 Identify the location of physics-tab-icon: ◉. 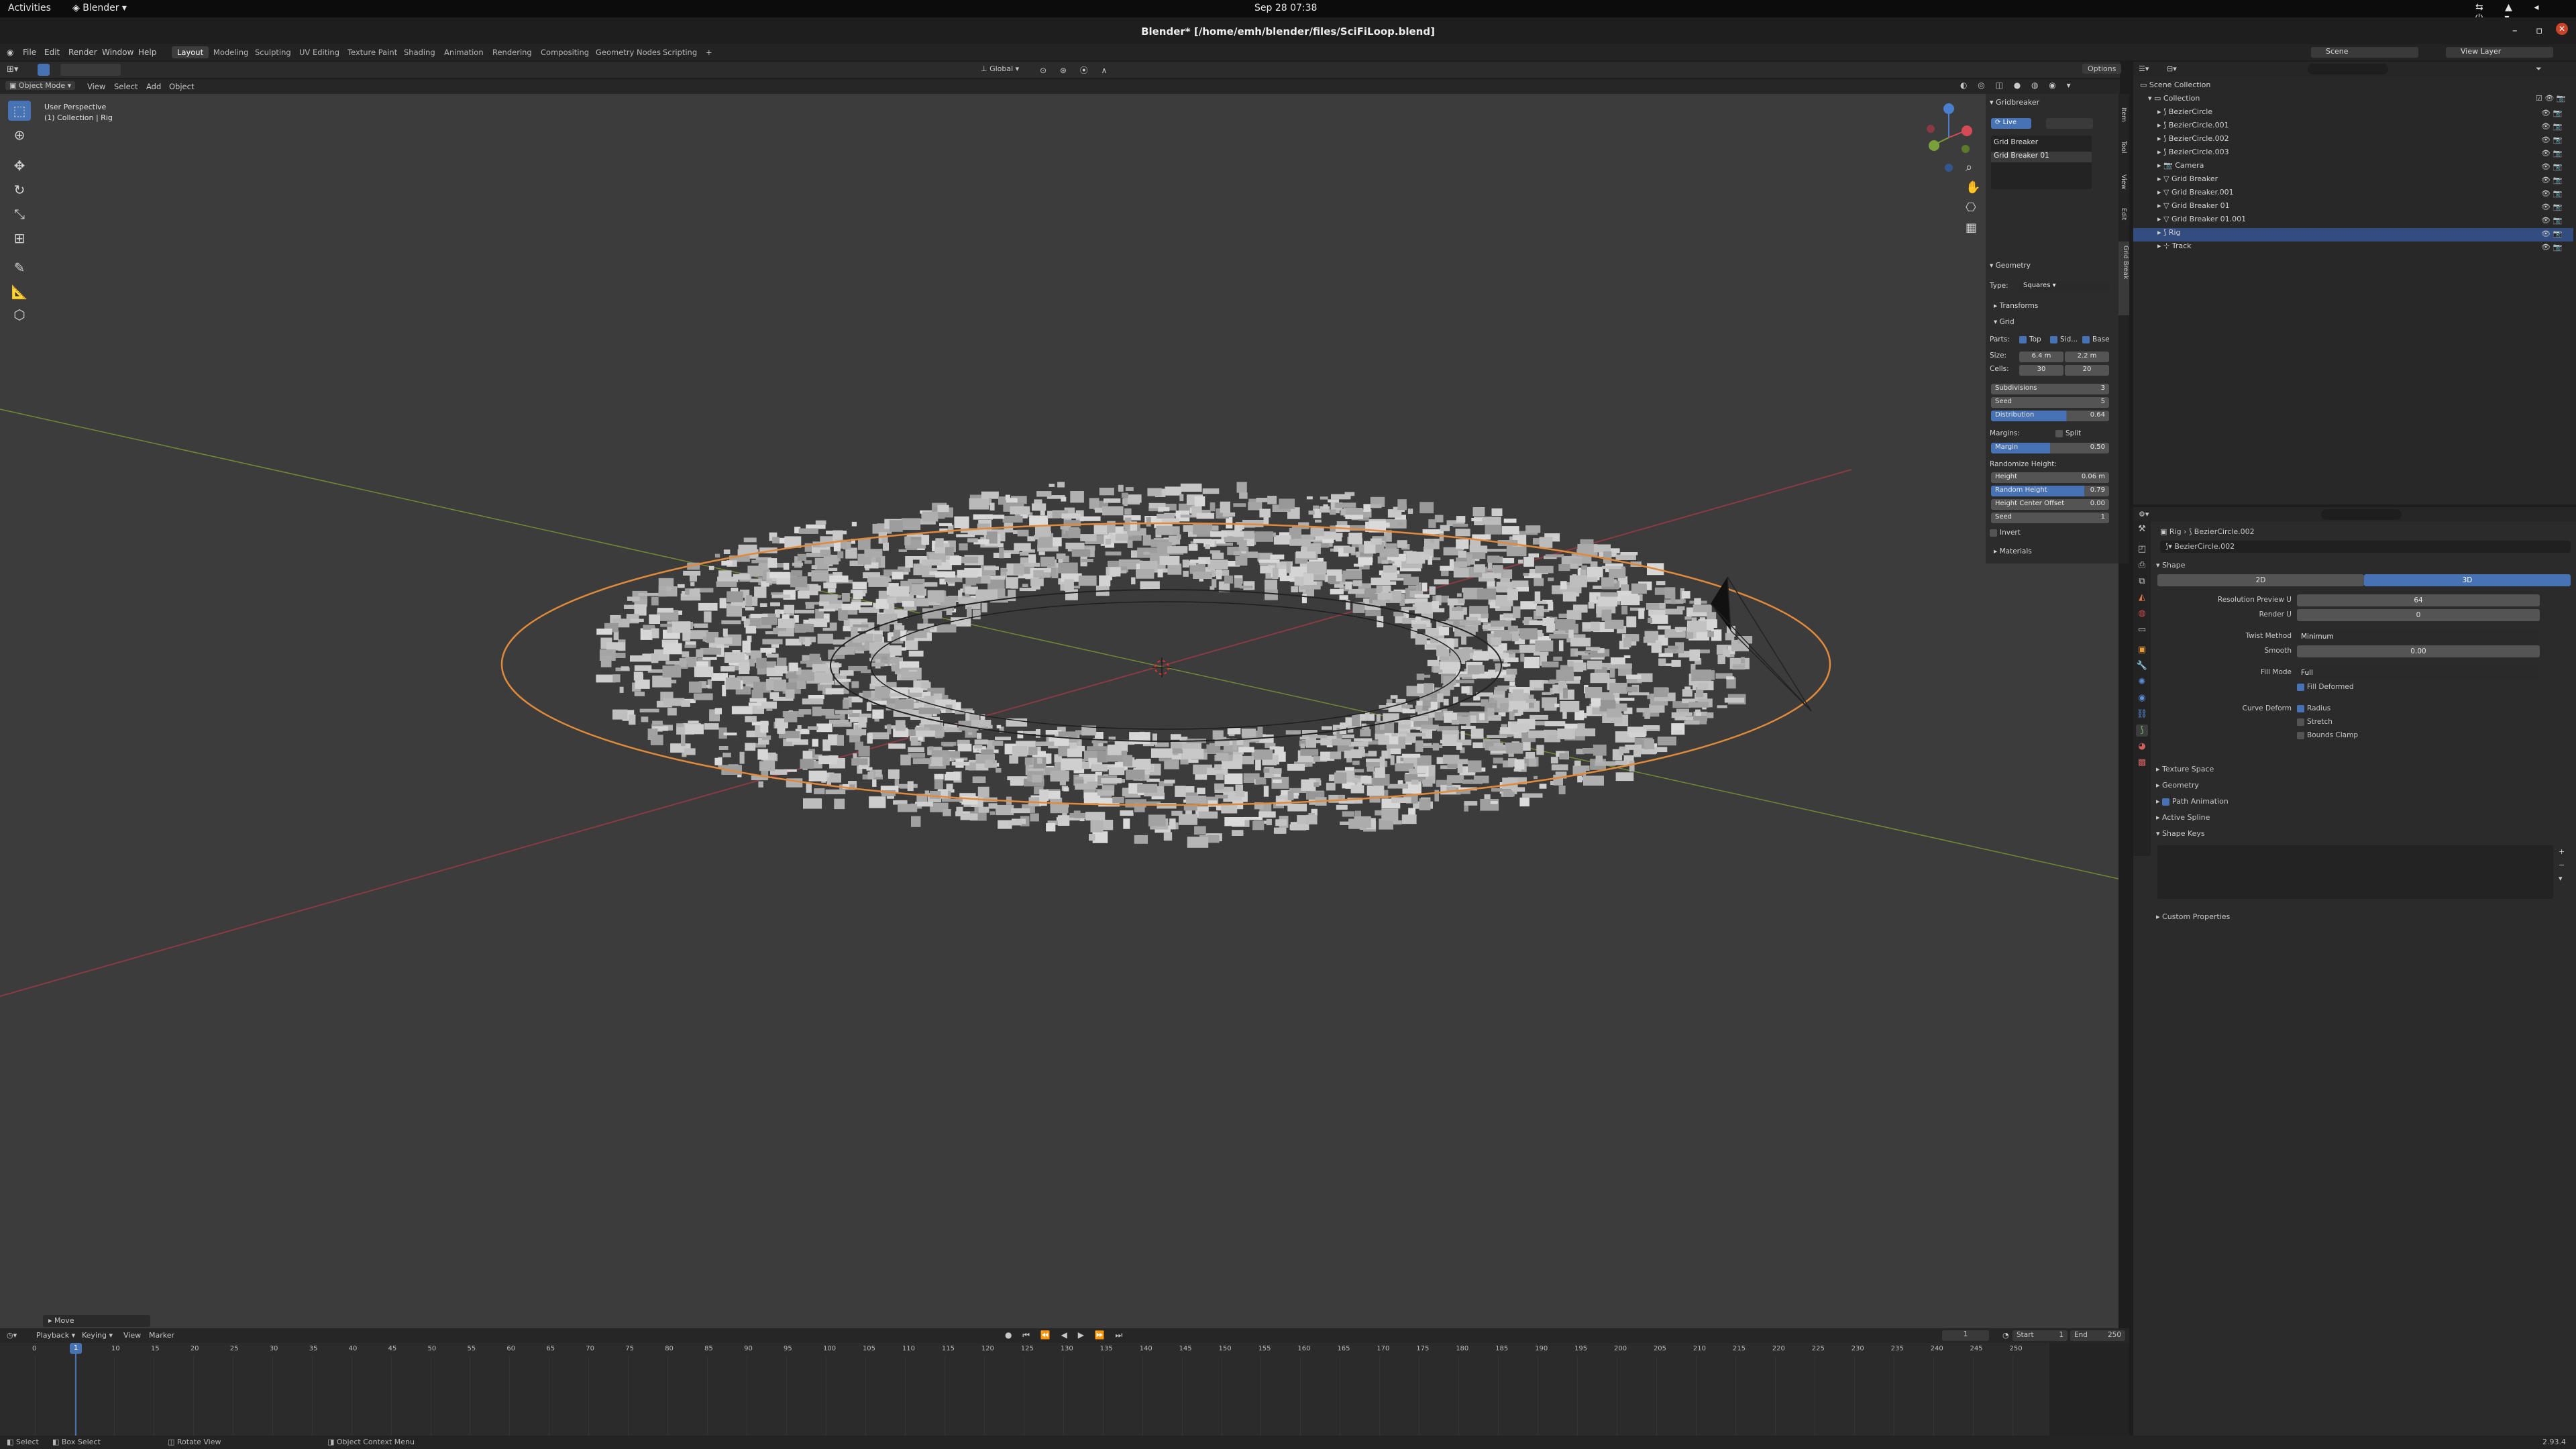
(2142, 698).